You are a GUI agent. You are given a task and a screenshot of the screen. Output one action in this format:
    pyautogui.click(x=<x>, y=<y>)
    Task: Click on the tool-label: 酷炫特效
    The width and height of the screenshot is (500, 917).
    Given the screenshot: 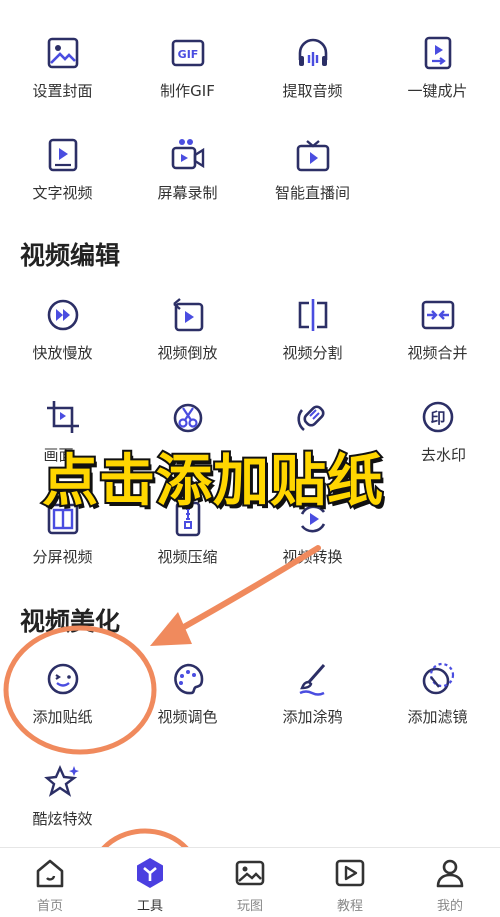 What is the action you would take?
    pyautogui.click(x=62, y=819)
    